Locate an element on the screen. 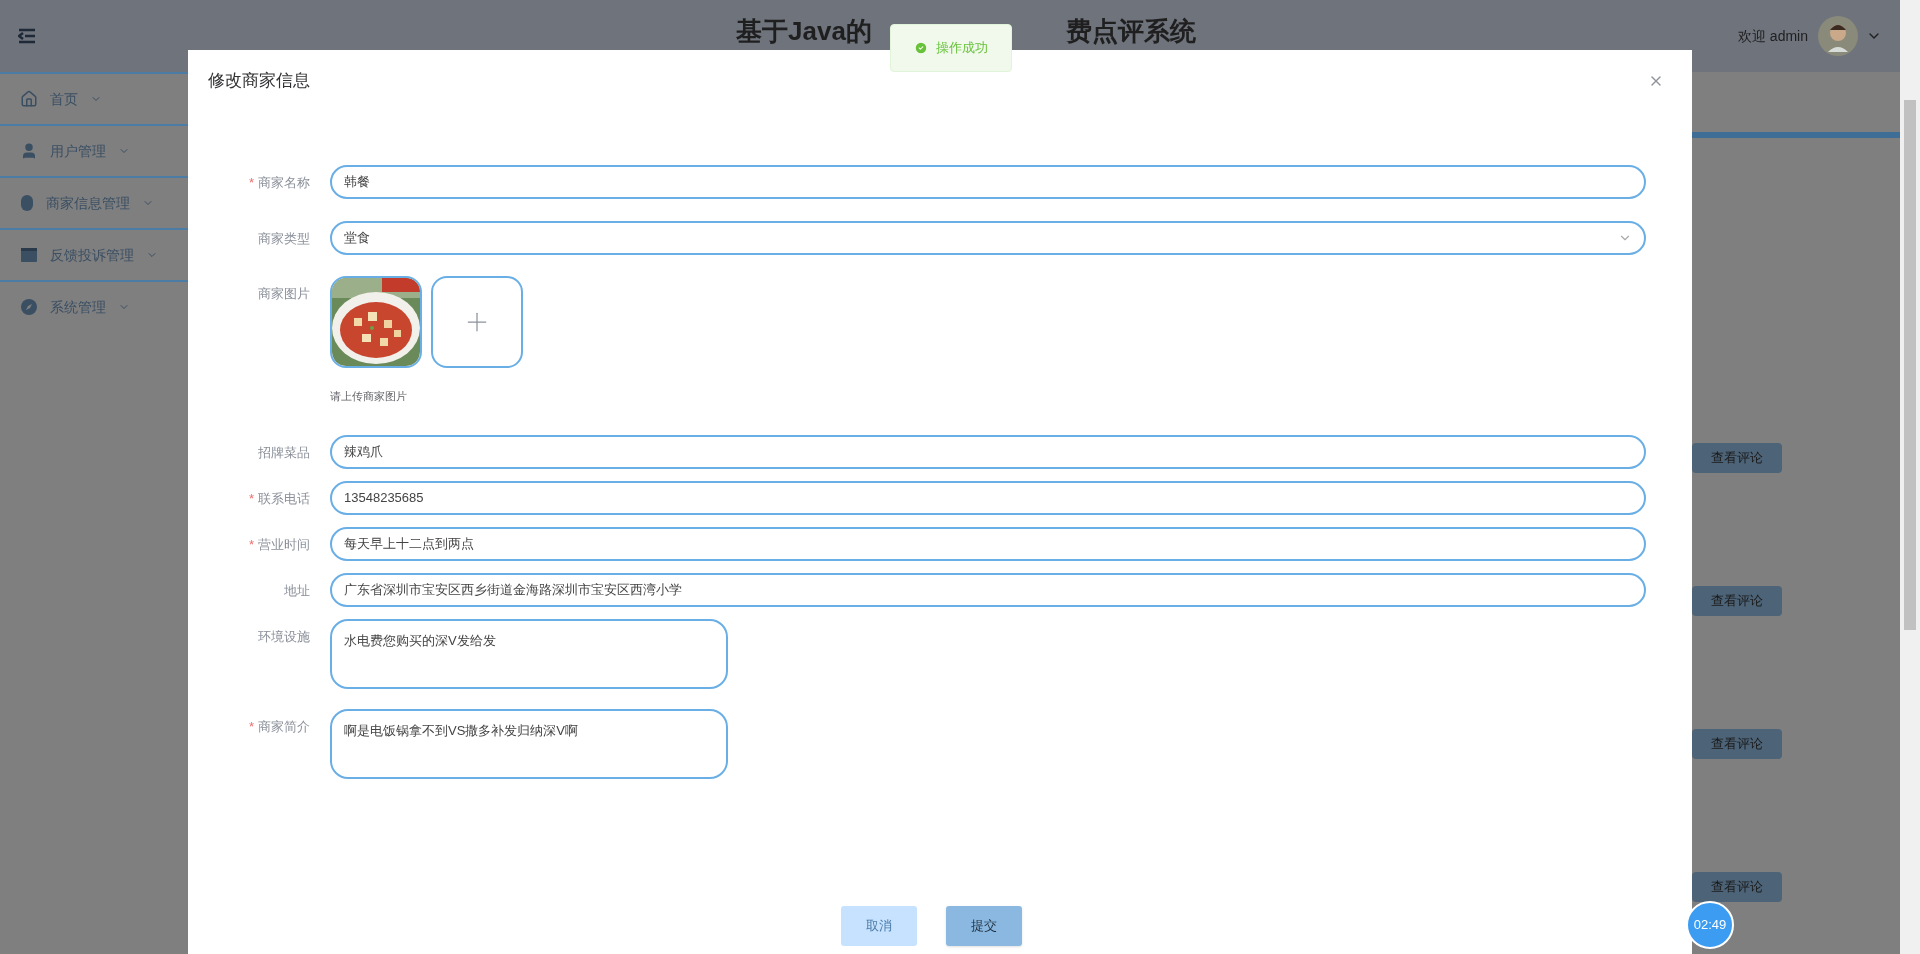 This screenshot has height=954, width=1920. field-label: * 营业时间 is located at coordinates (279, 544).